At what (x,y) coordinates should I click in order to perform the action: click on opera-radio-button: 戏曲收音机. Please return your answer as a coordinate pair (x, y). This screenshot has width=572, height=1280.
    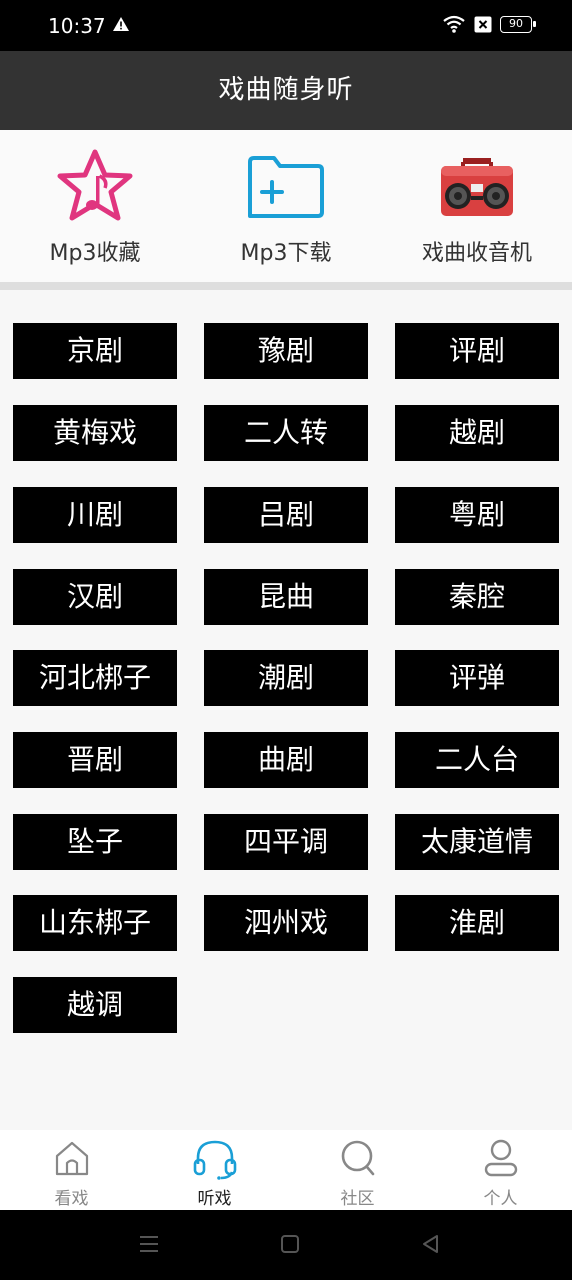
    Looking at the image, I should click on (477, 206).